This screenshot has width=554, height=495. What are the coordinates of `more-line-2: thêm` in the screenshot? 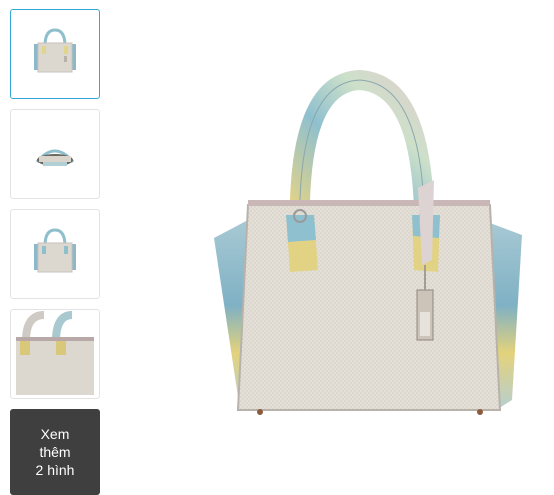 It's located at (55, 452).